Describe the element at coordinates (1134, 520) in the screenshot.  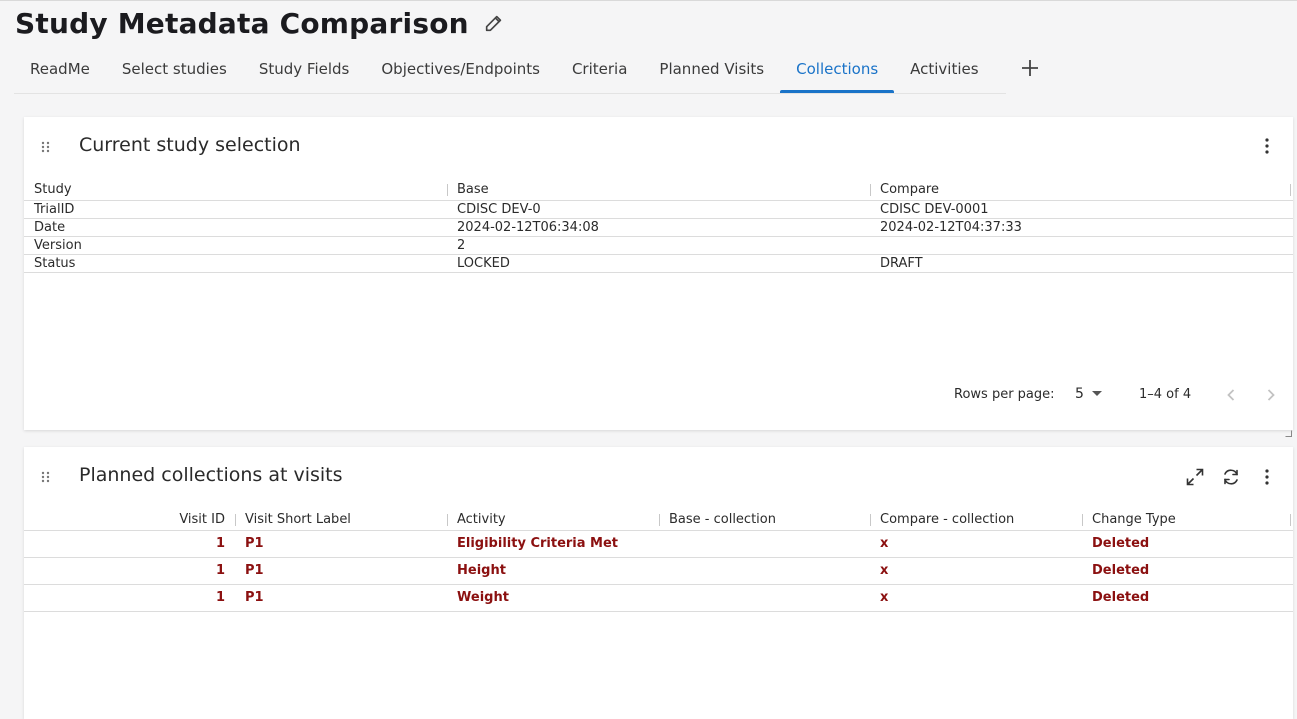
I see `column-header-change-type: Change Type` at that location.